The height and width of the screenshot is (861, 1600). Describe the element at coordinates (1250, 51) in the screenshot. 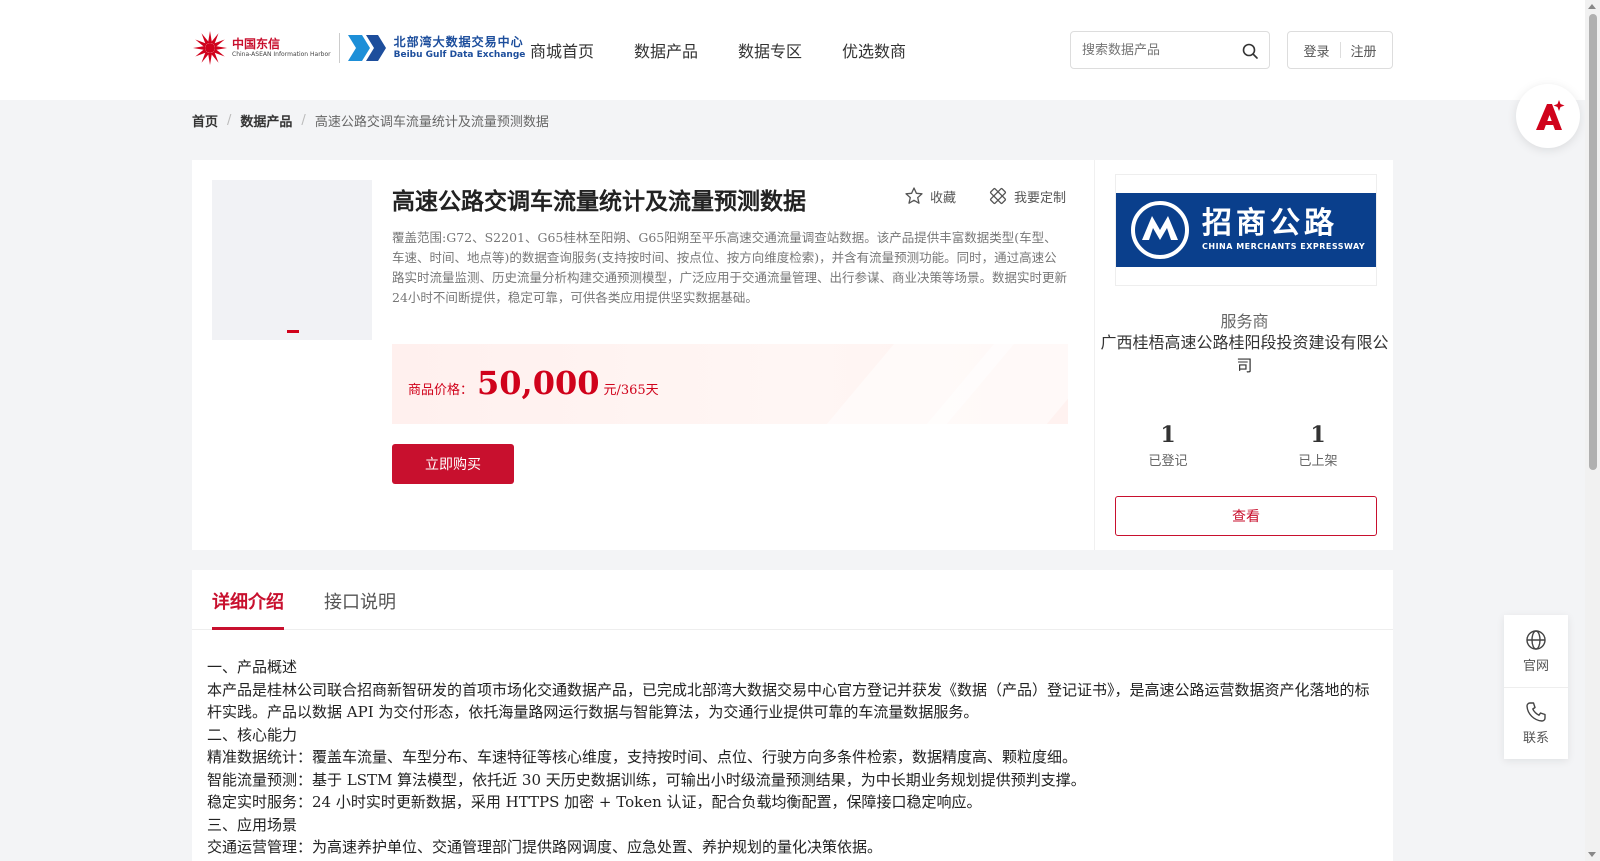

I see `search-icon` at that location.